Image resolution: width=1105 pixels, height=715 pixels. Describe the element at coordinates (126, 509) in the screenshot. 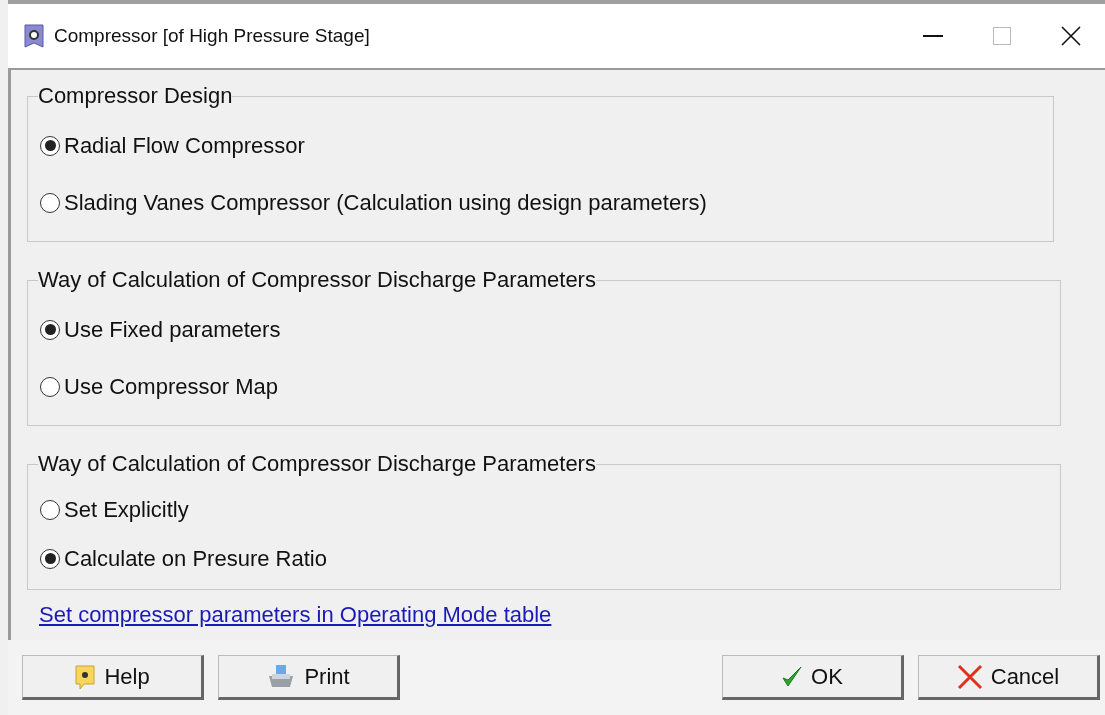

I see `radio-label: Set Explicitly` at that location.